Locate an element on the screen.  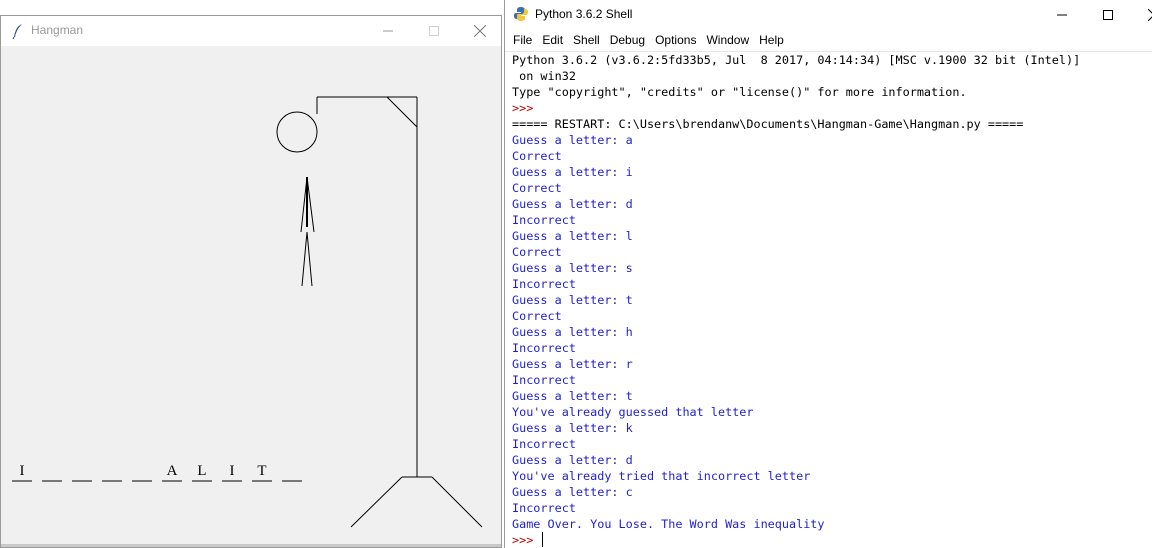
shell-line: >>> is located at coordinates (526, 108).